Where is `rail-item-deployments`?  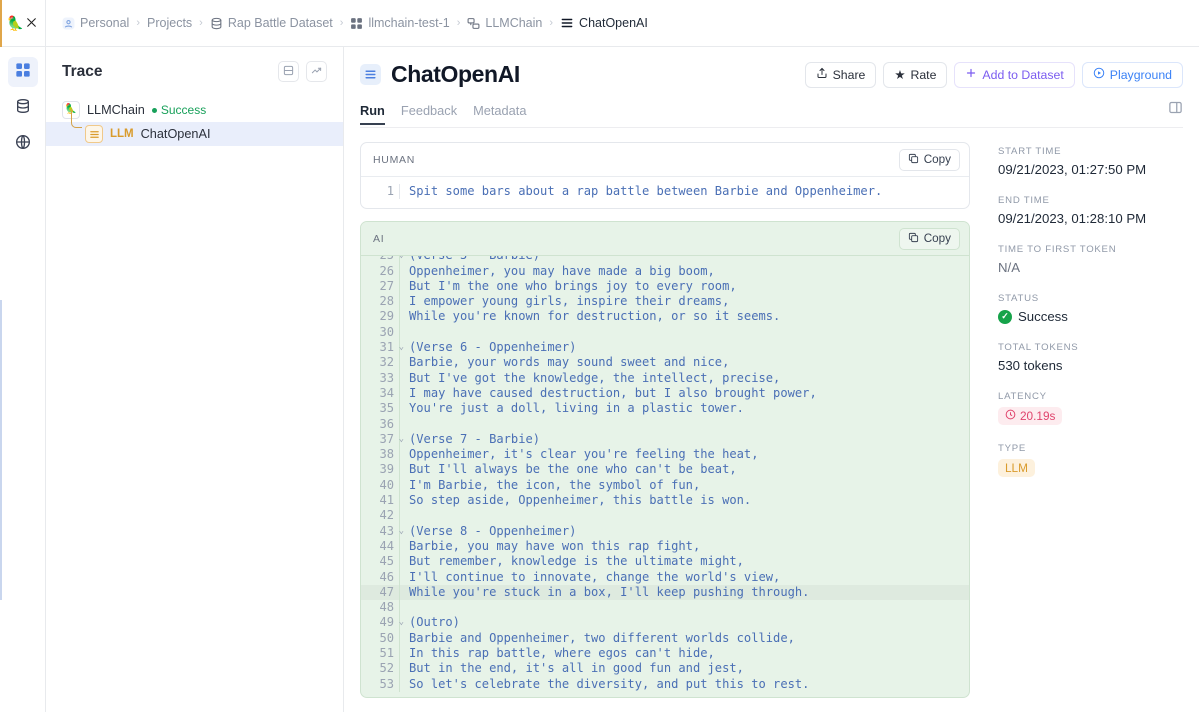 rail-item-deployments is located at coordinates (23, 144).